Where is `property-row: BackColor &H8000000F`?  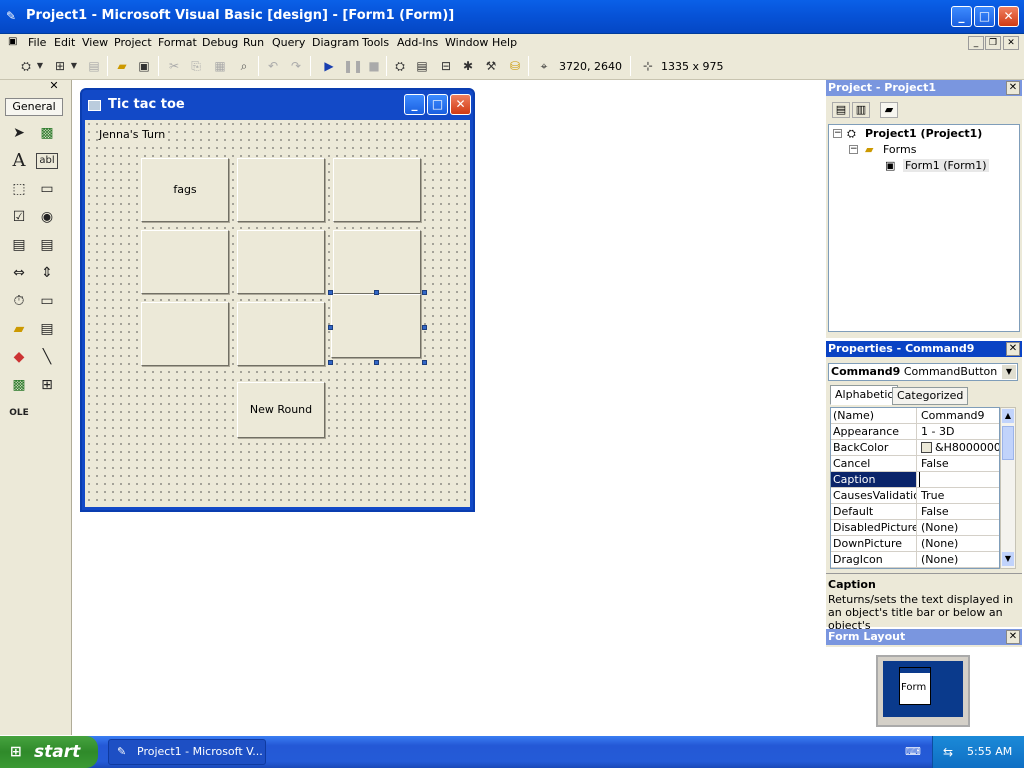
property-row: BackColor &H8000000F is located at coordinates (915, 448).